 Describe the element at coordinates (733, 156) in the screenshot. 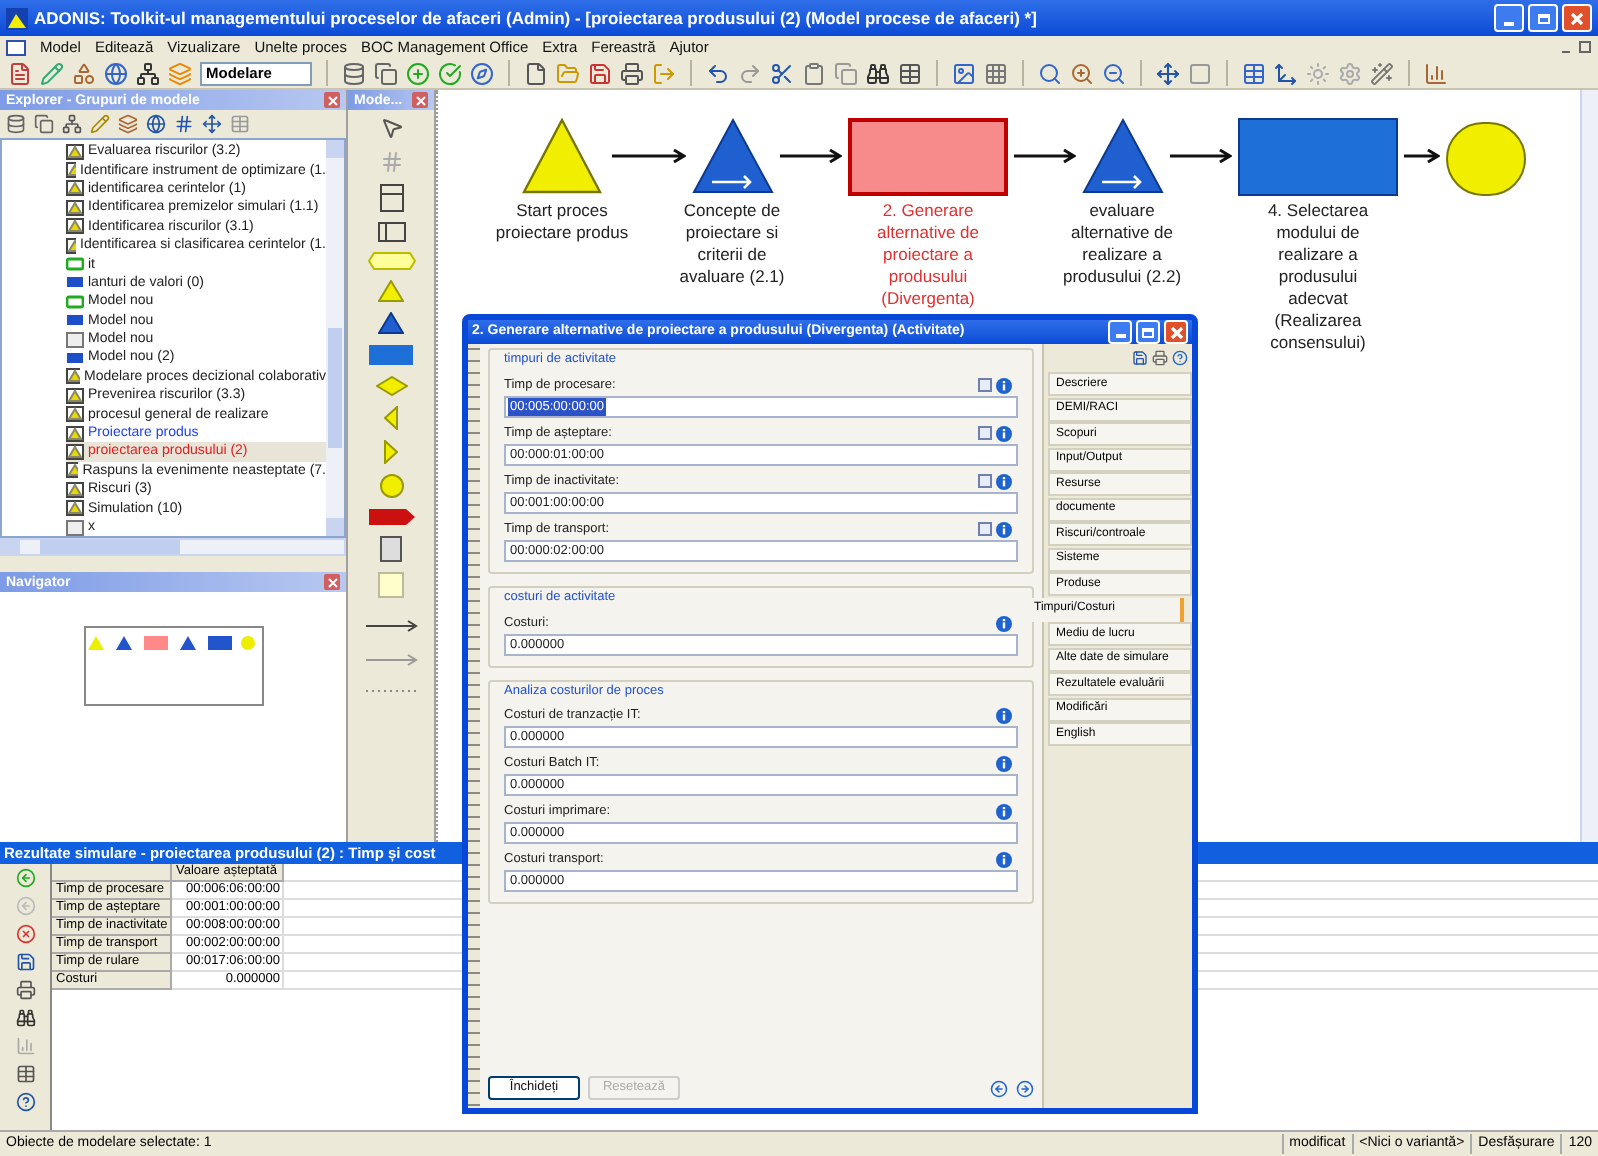

I see `subprocess-triangle-shape` at that location.